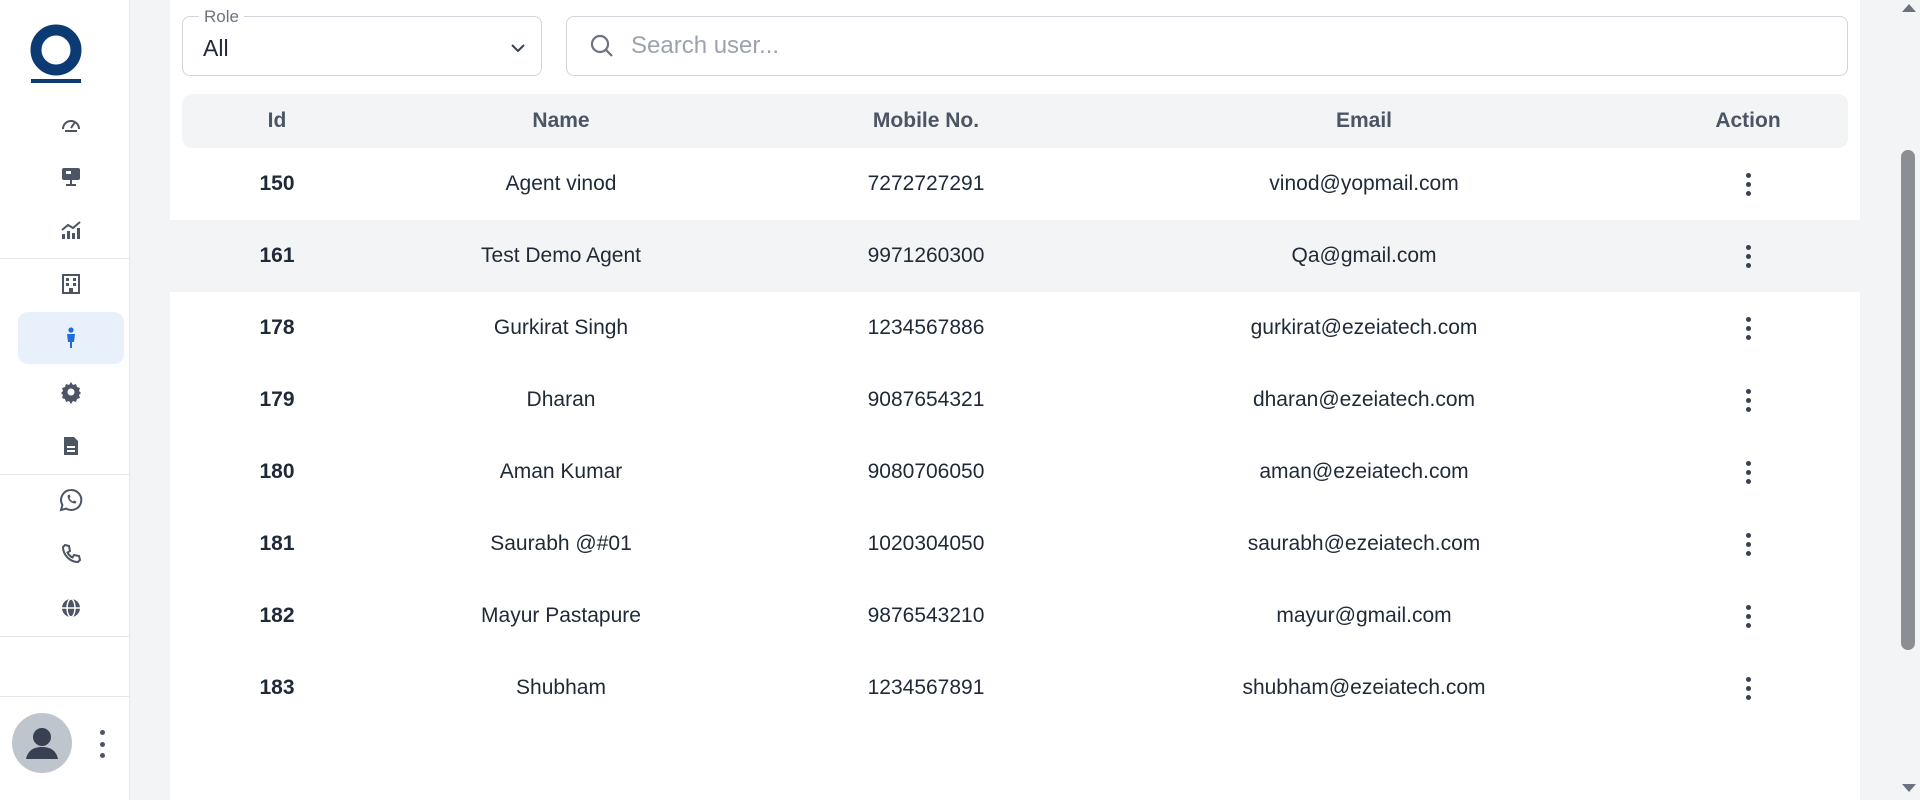 Image resolution: width=1920 pixels, height=800 pixels. What do you see at coordinates (1364, 471) in the screenshot?
I see `cell-email: aman@ezeiatech.com` at bounding box center [1364, 471].